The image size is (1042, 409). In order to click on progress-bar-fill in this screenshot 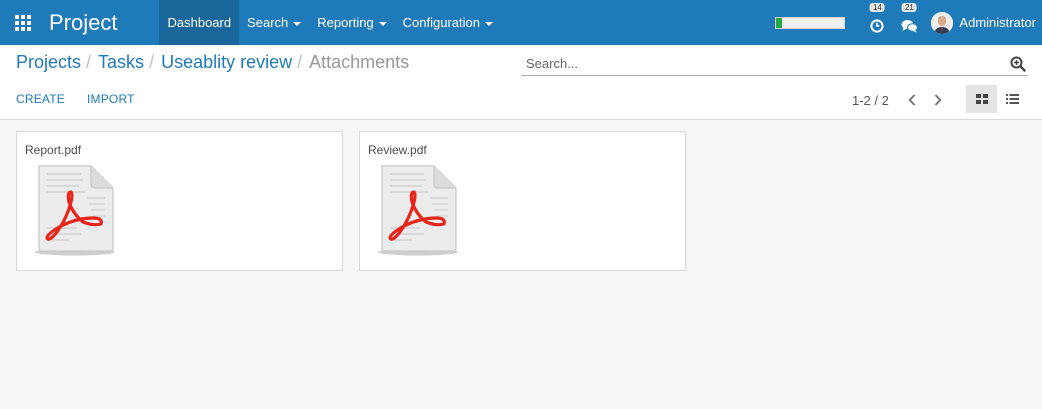, I will do `click(779, 22)`.